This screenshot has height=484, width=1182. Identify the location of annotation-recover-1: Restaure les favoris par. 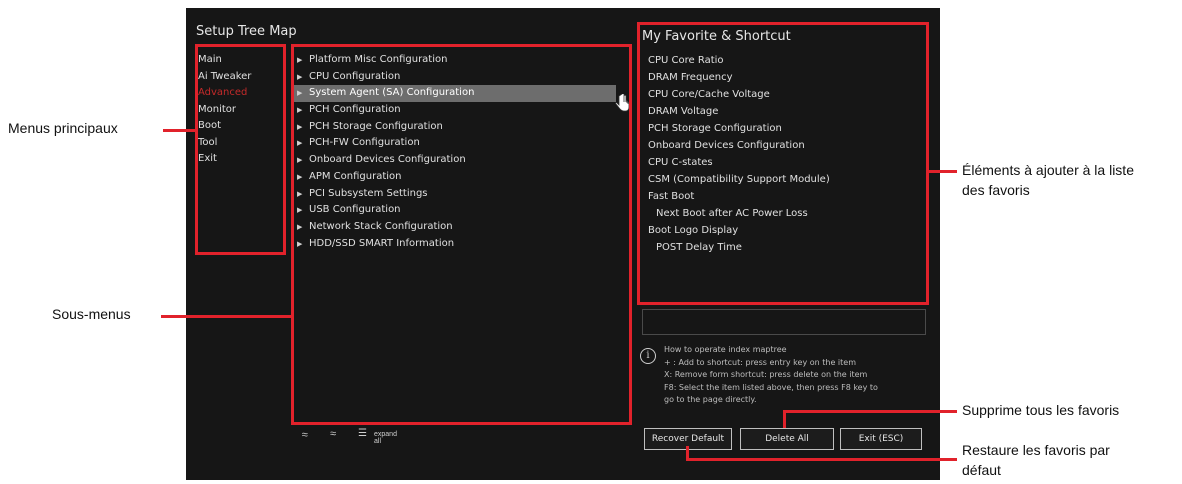
(1036, 450).